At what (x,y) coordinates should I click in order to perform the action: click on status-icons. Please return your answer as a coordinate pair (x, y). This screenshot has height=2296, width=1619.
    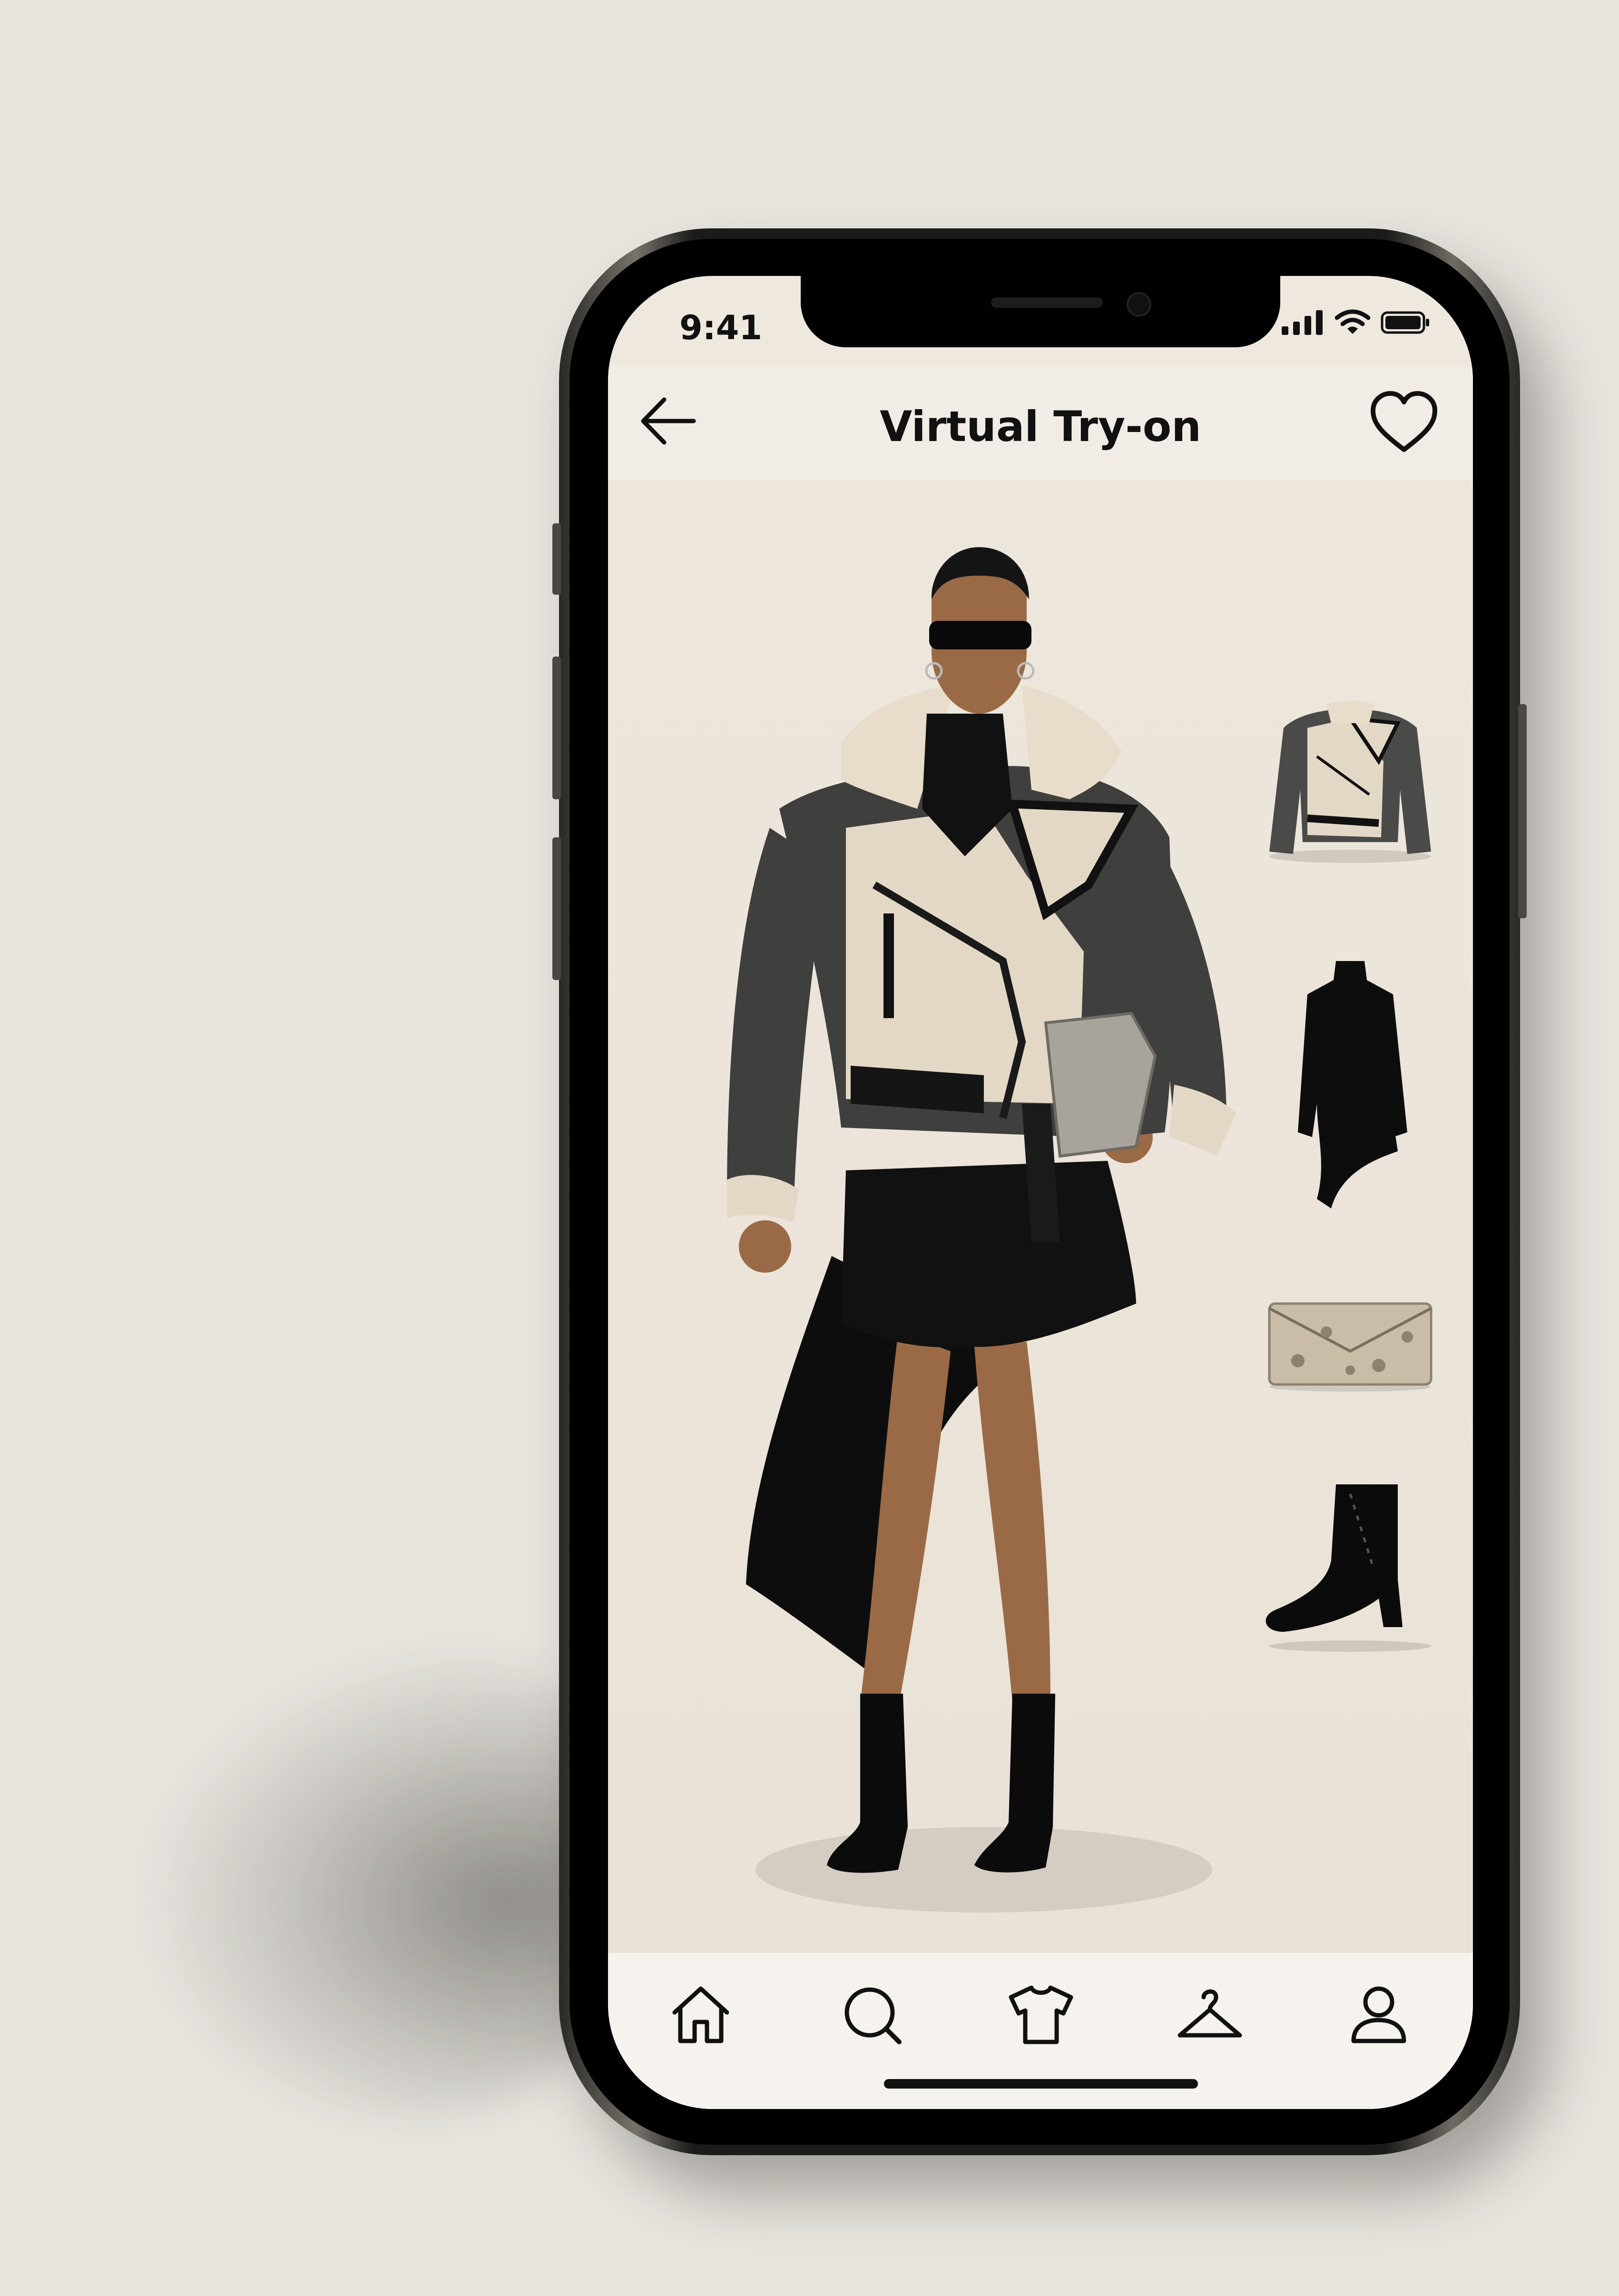
    Looking at the image, I should click on (1356, 322).